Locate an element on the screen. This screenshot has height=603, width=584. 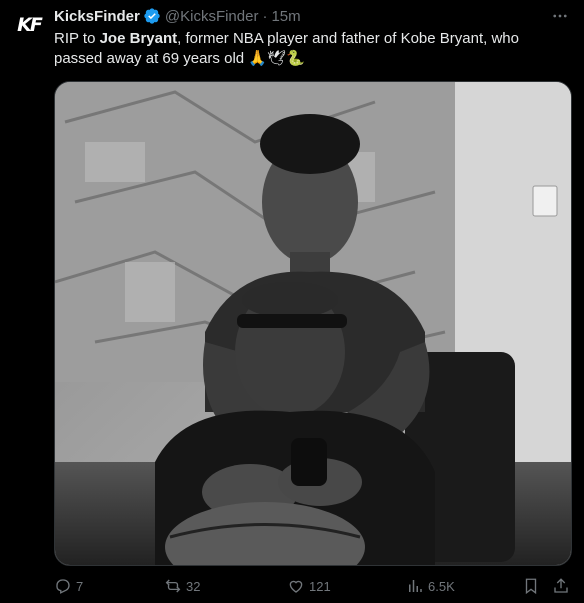
avatar: KF is located at coordinates (29, 25).